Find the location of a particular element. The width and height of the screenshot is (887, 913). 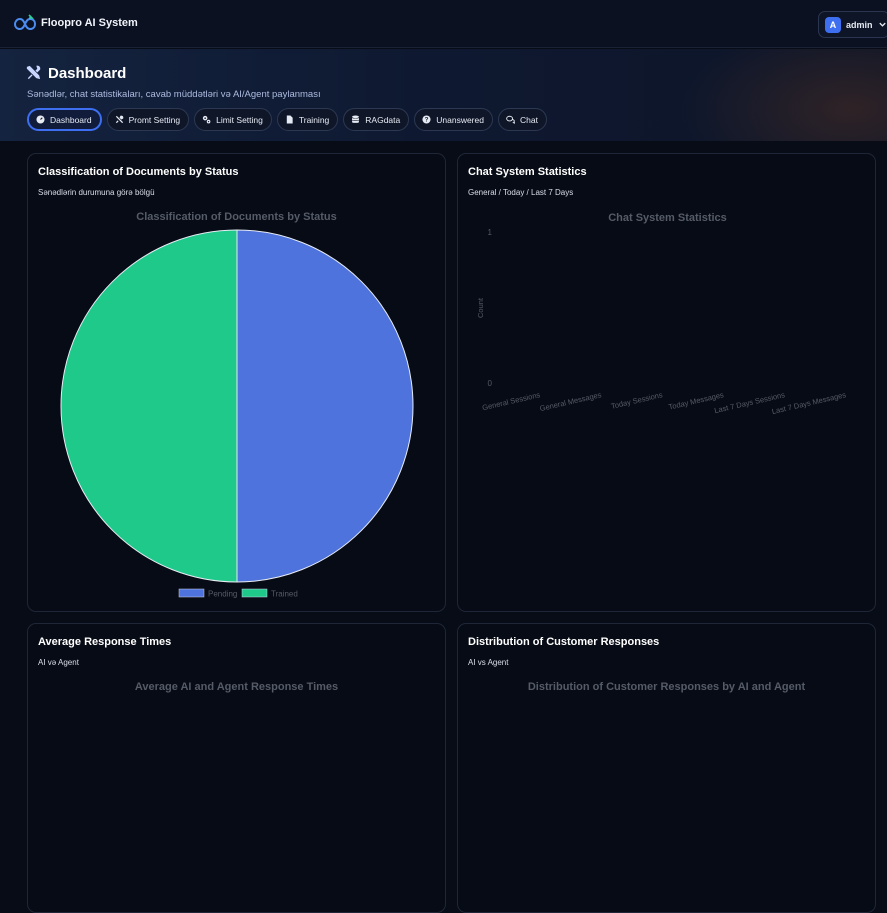

legend-swatch-pending is located at coordinates (191, 593).